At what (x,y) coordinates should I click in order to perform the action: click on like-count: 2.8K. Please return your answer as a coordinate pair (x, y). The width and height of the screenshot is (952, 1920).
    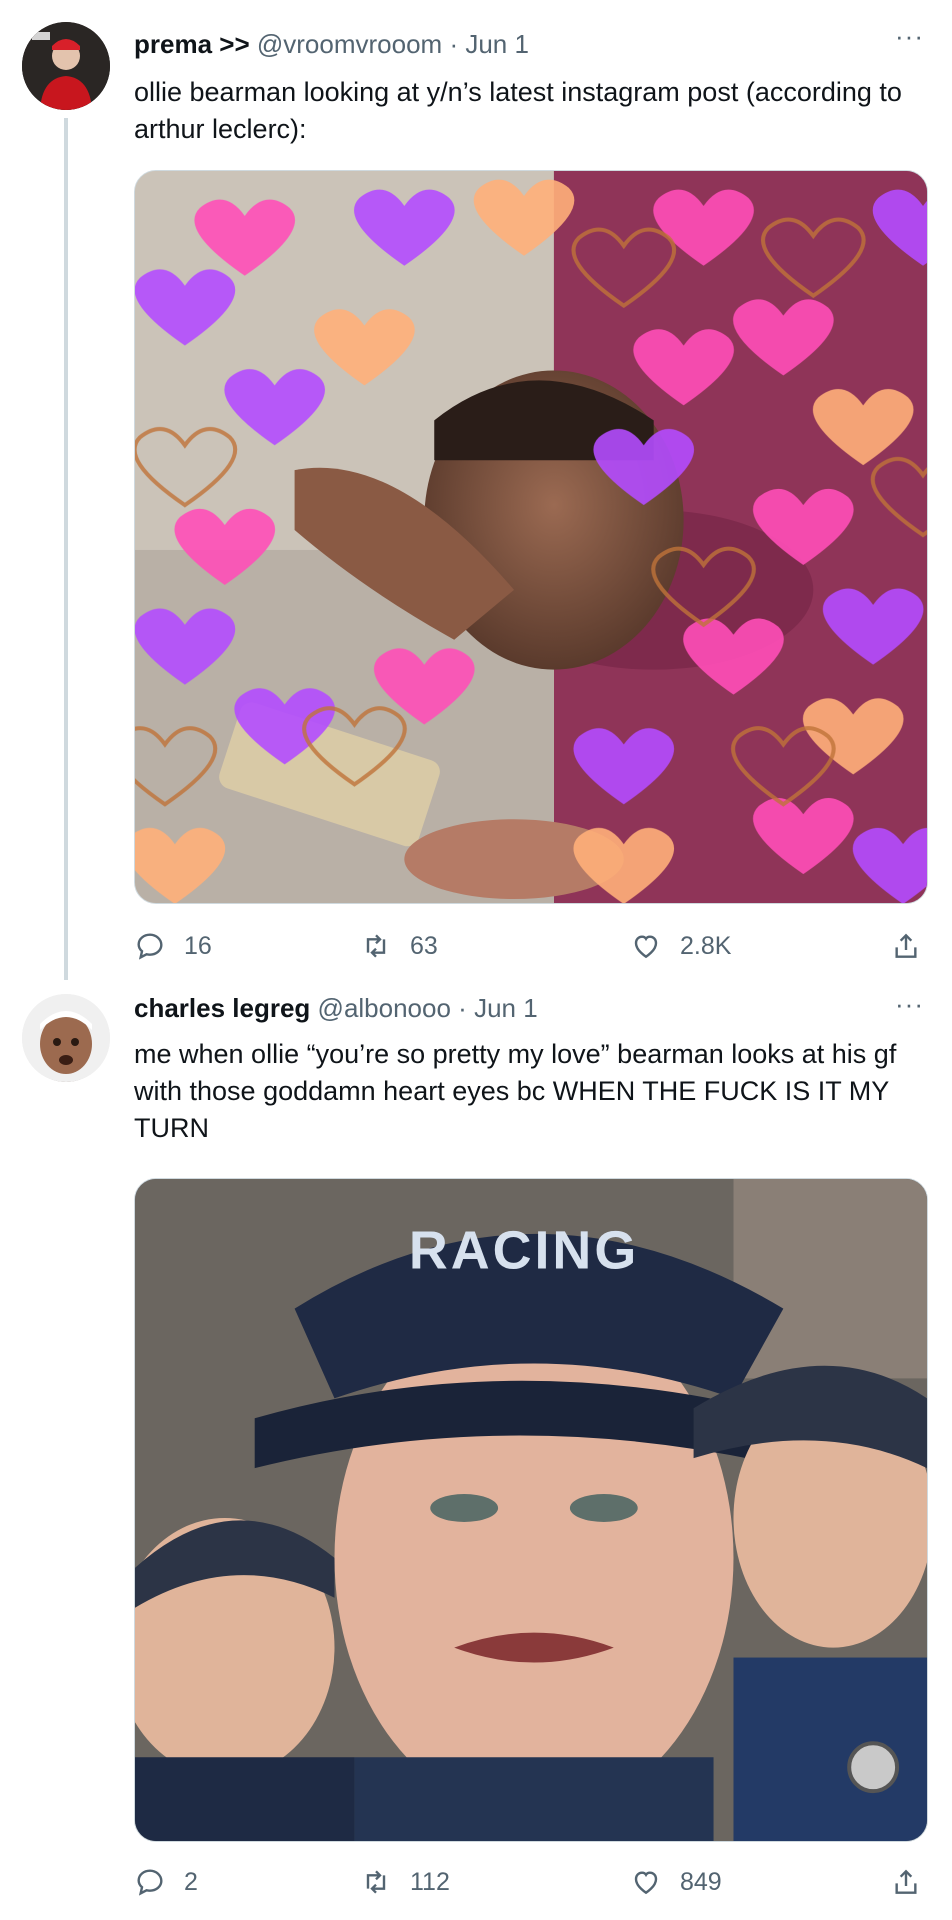
    Looking at the image, I should click on (706, 945).